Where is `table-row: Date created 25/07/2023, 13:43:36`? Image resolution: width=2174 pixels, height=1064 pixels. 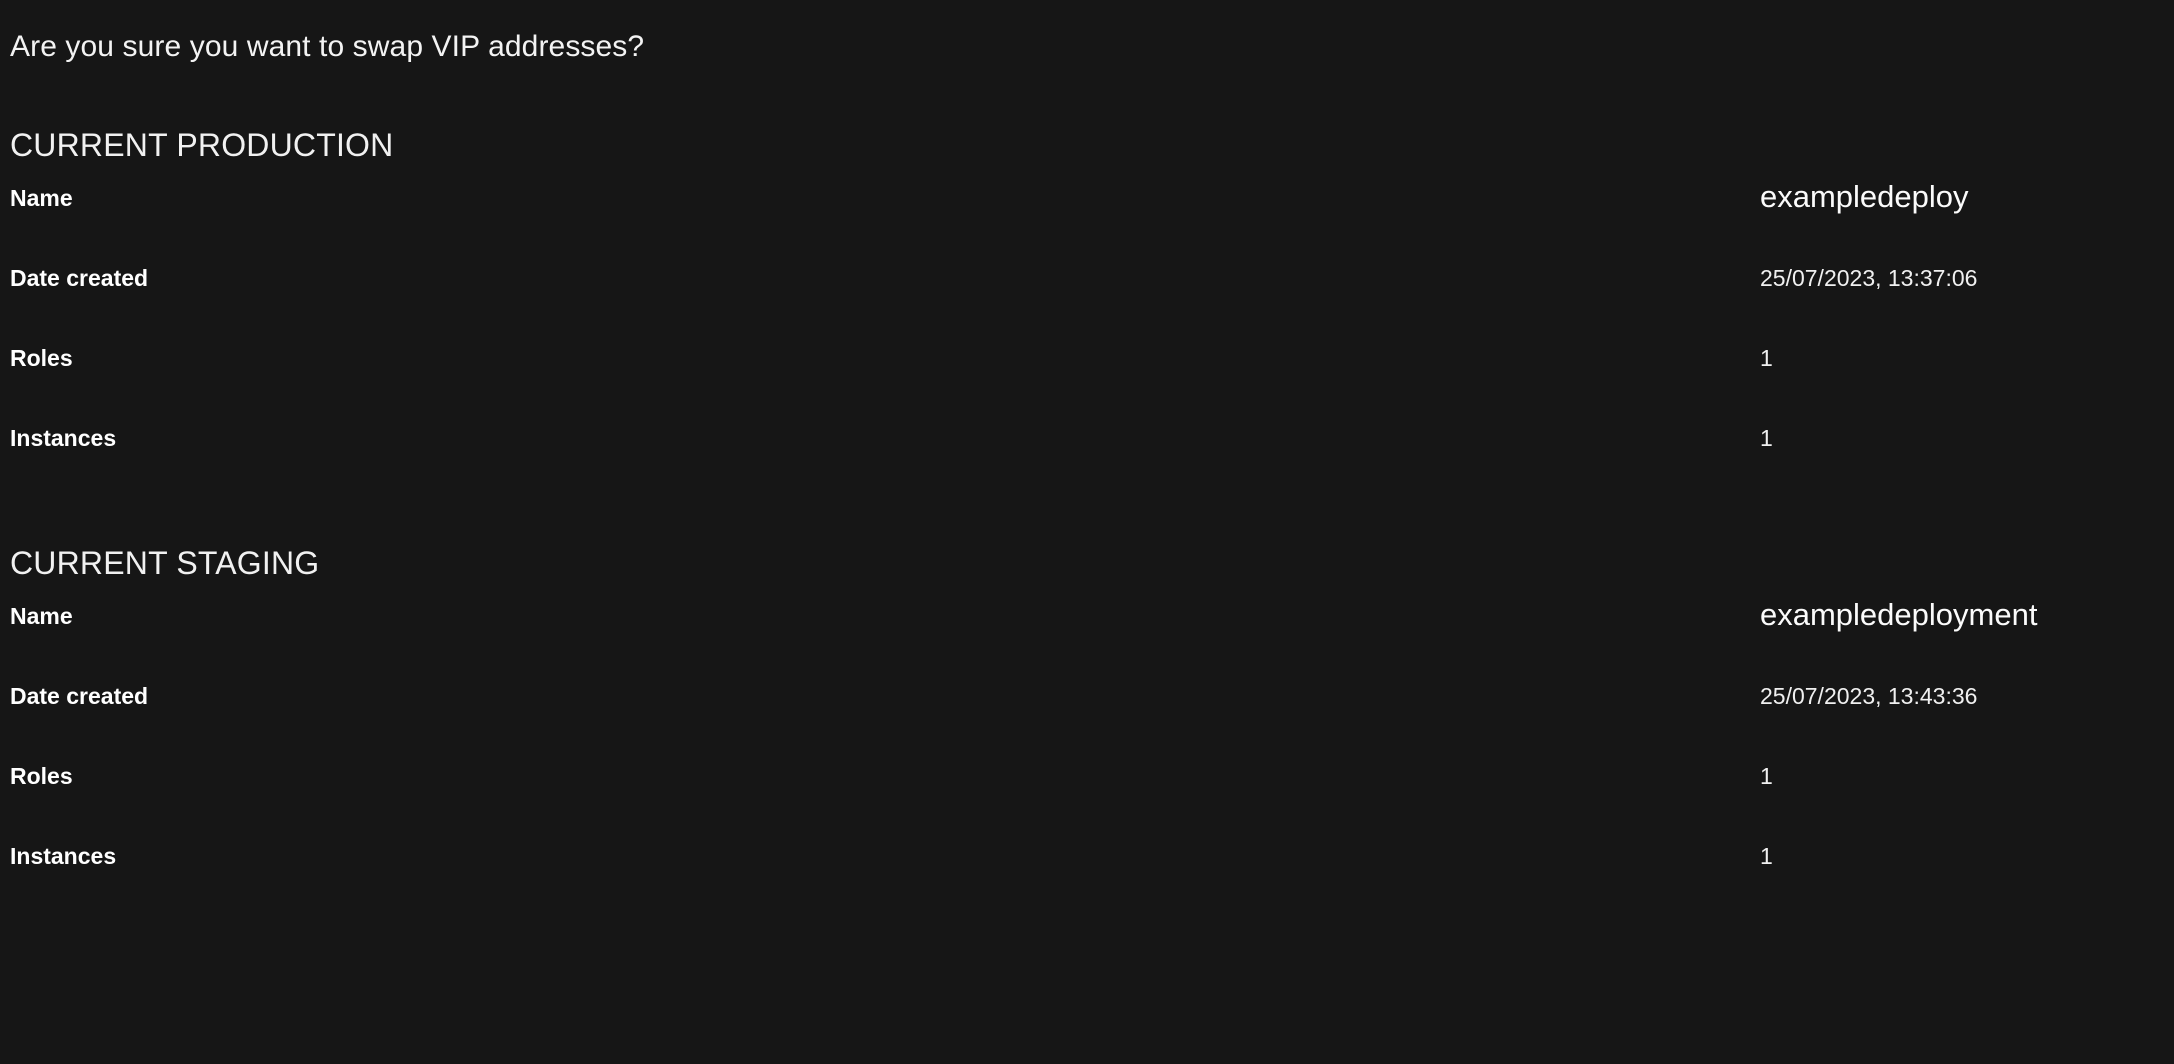 table-row: Date created 25/07/2023, 13:43:36 is located at coordinates (1087, 721).